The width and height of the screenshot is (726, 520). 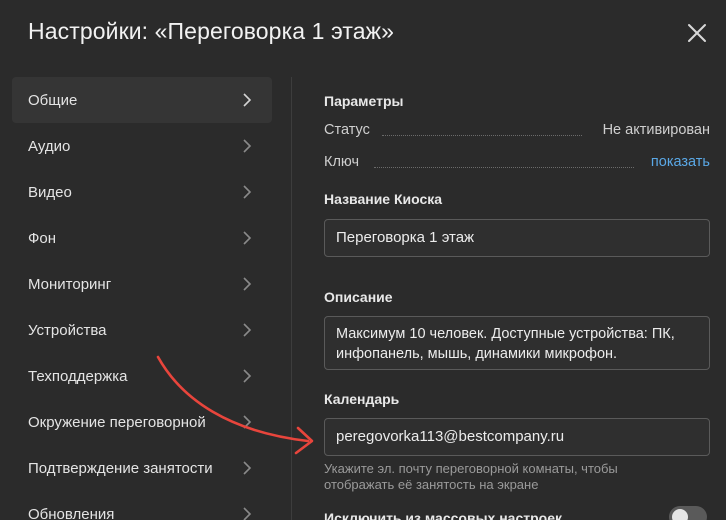 I want to click on section-heading-kiosk-name: Название Киоска, so click(x=383, y=199).